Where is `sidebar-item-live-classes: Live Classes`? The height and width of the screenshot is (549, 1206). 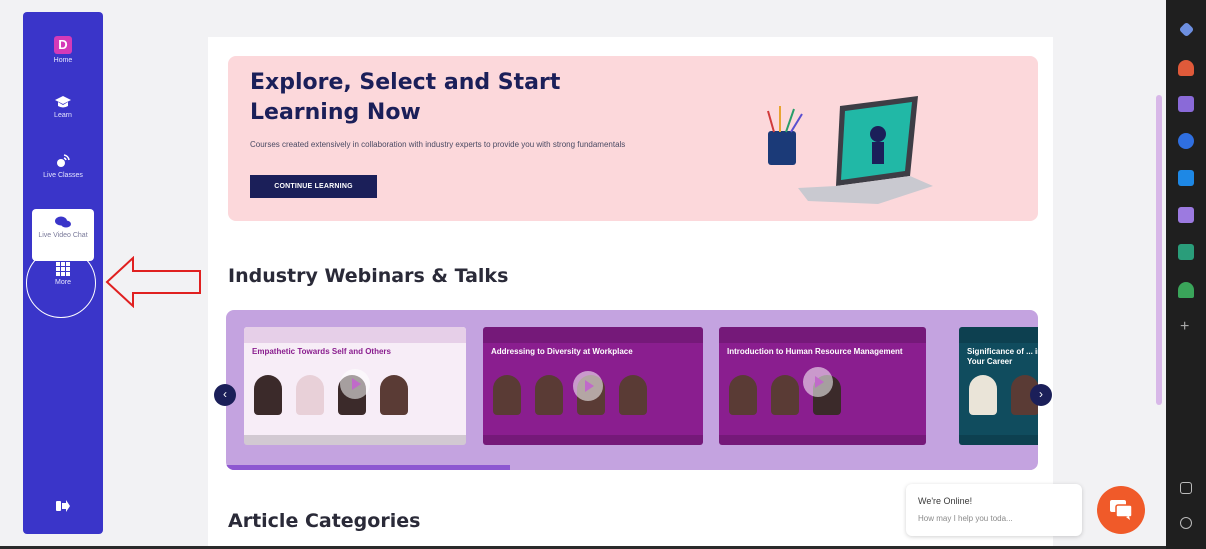 sidebar-item-live-classes: Live Classes is located at coordinates (63, 166).